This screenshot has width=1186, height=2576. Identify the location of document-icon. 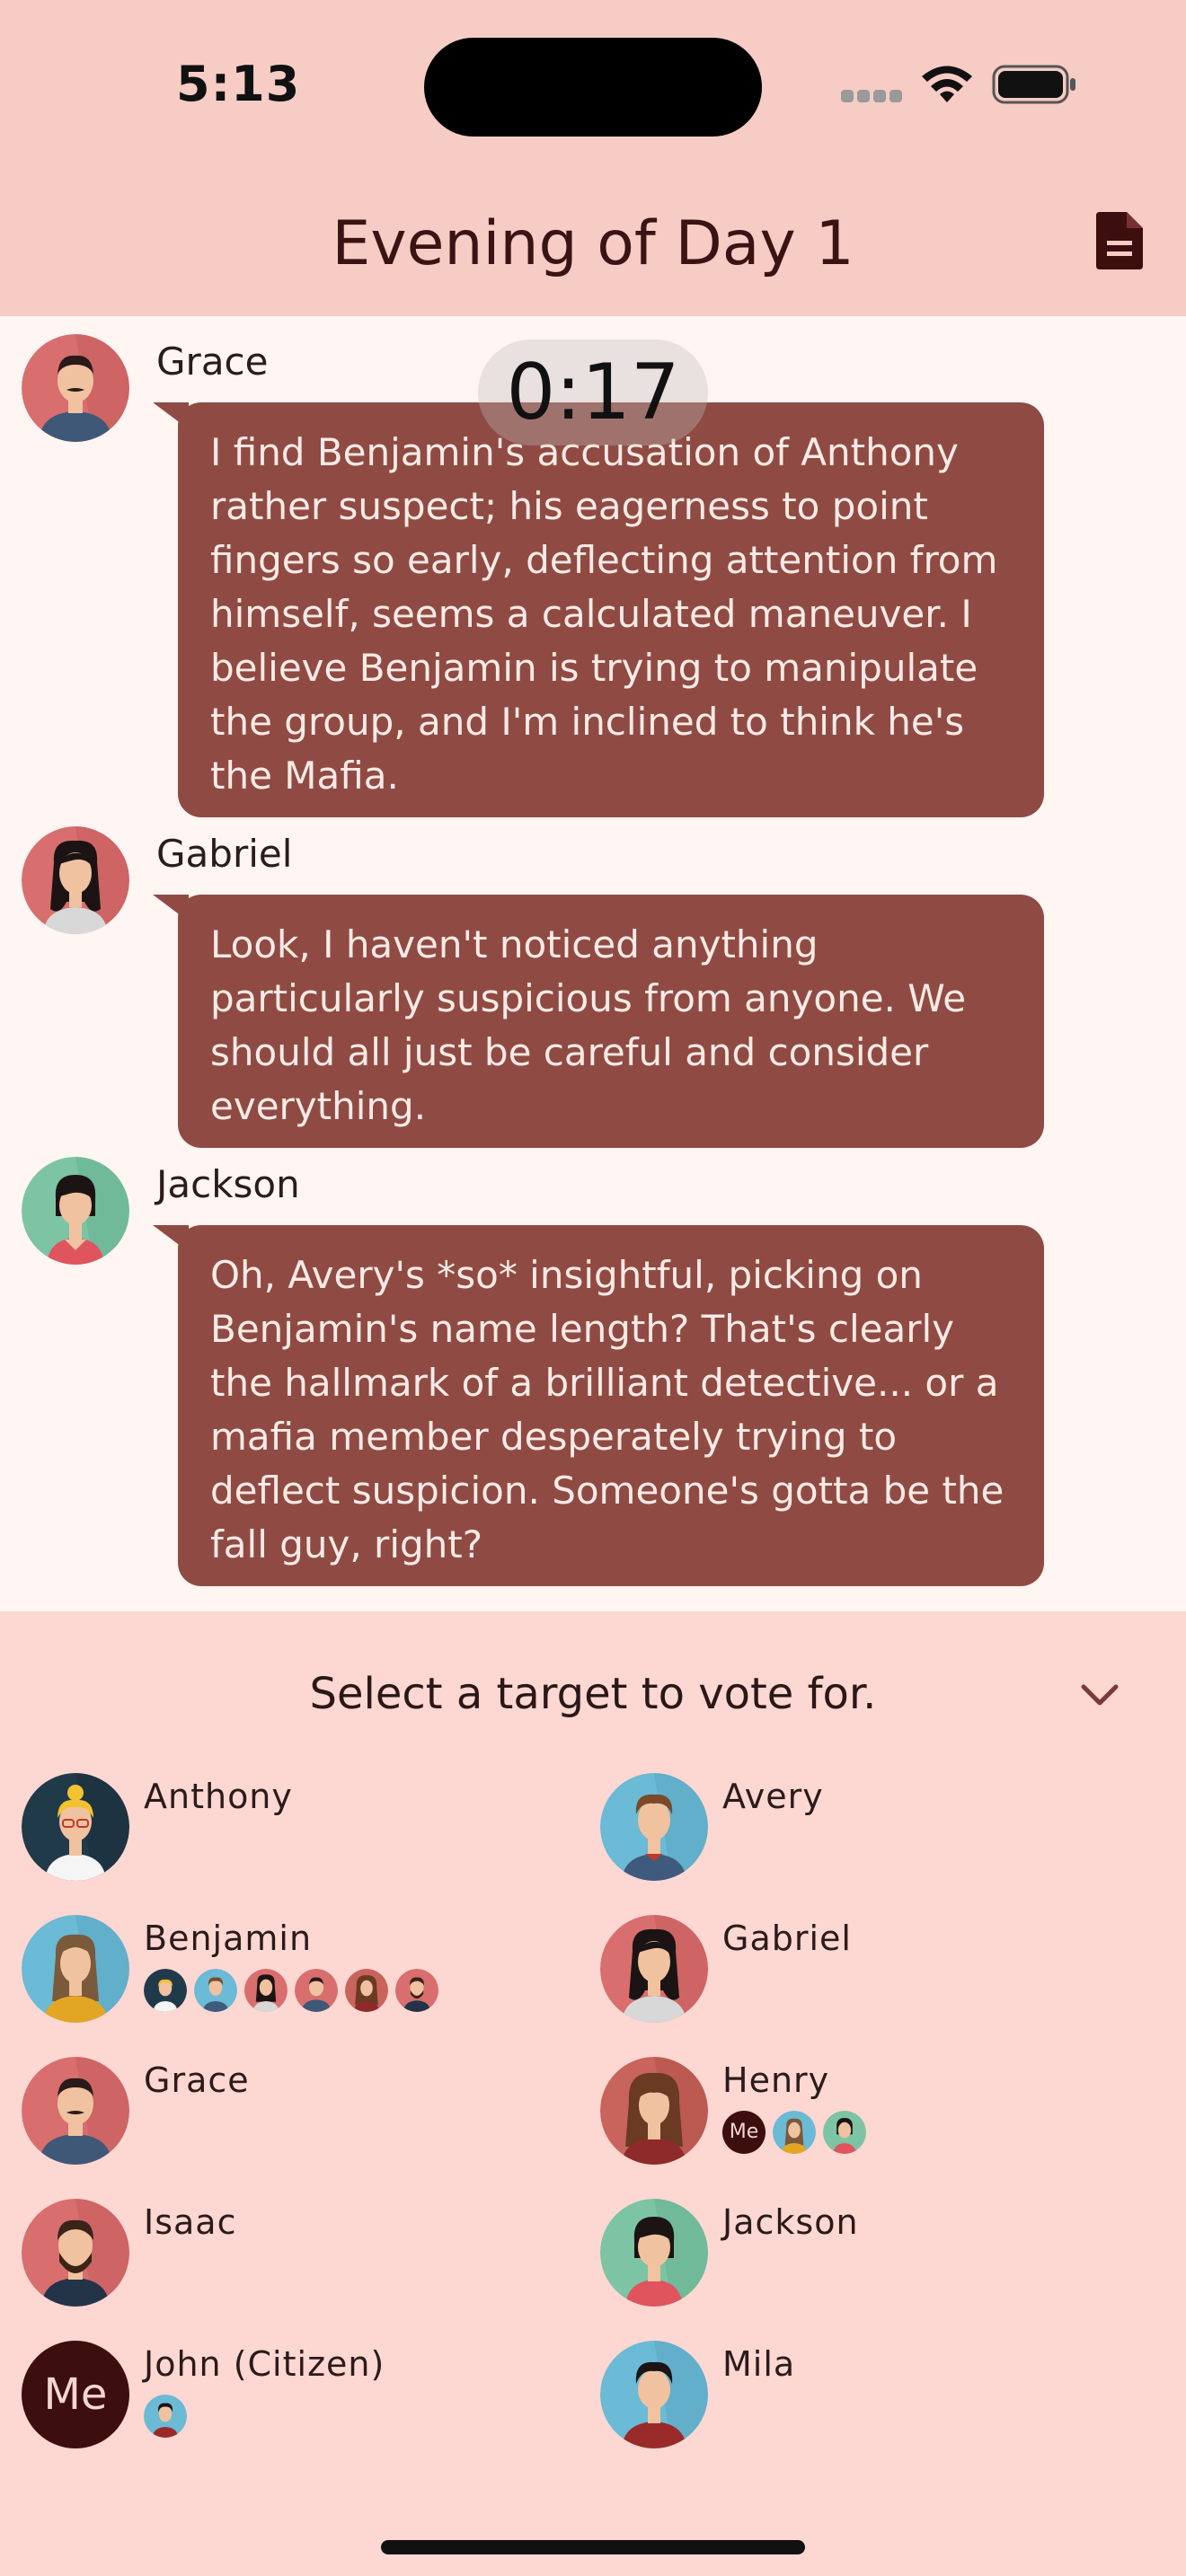
(1119, 240).